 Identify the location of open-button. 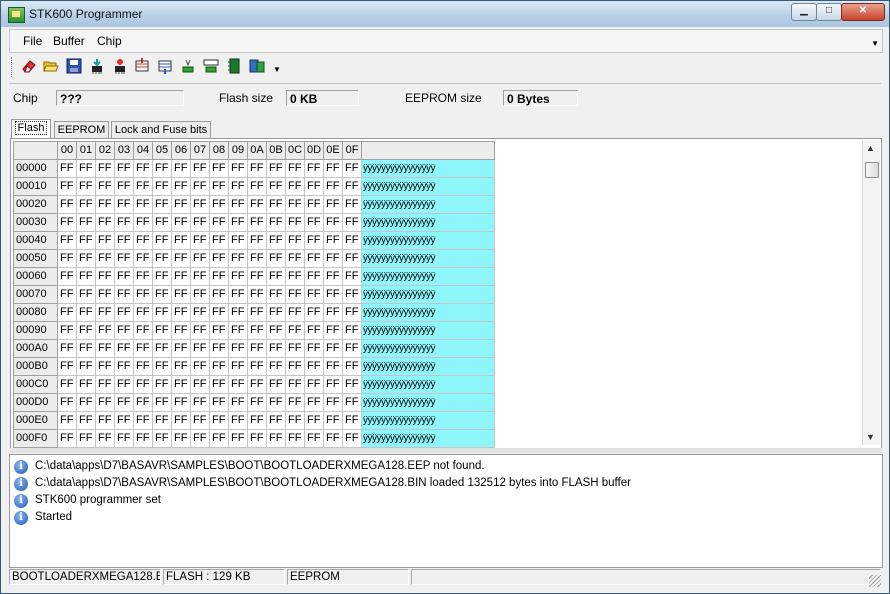
(51, 66).